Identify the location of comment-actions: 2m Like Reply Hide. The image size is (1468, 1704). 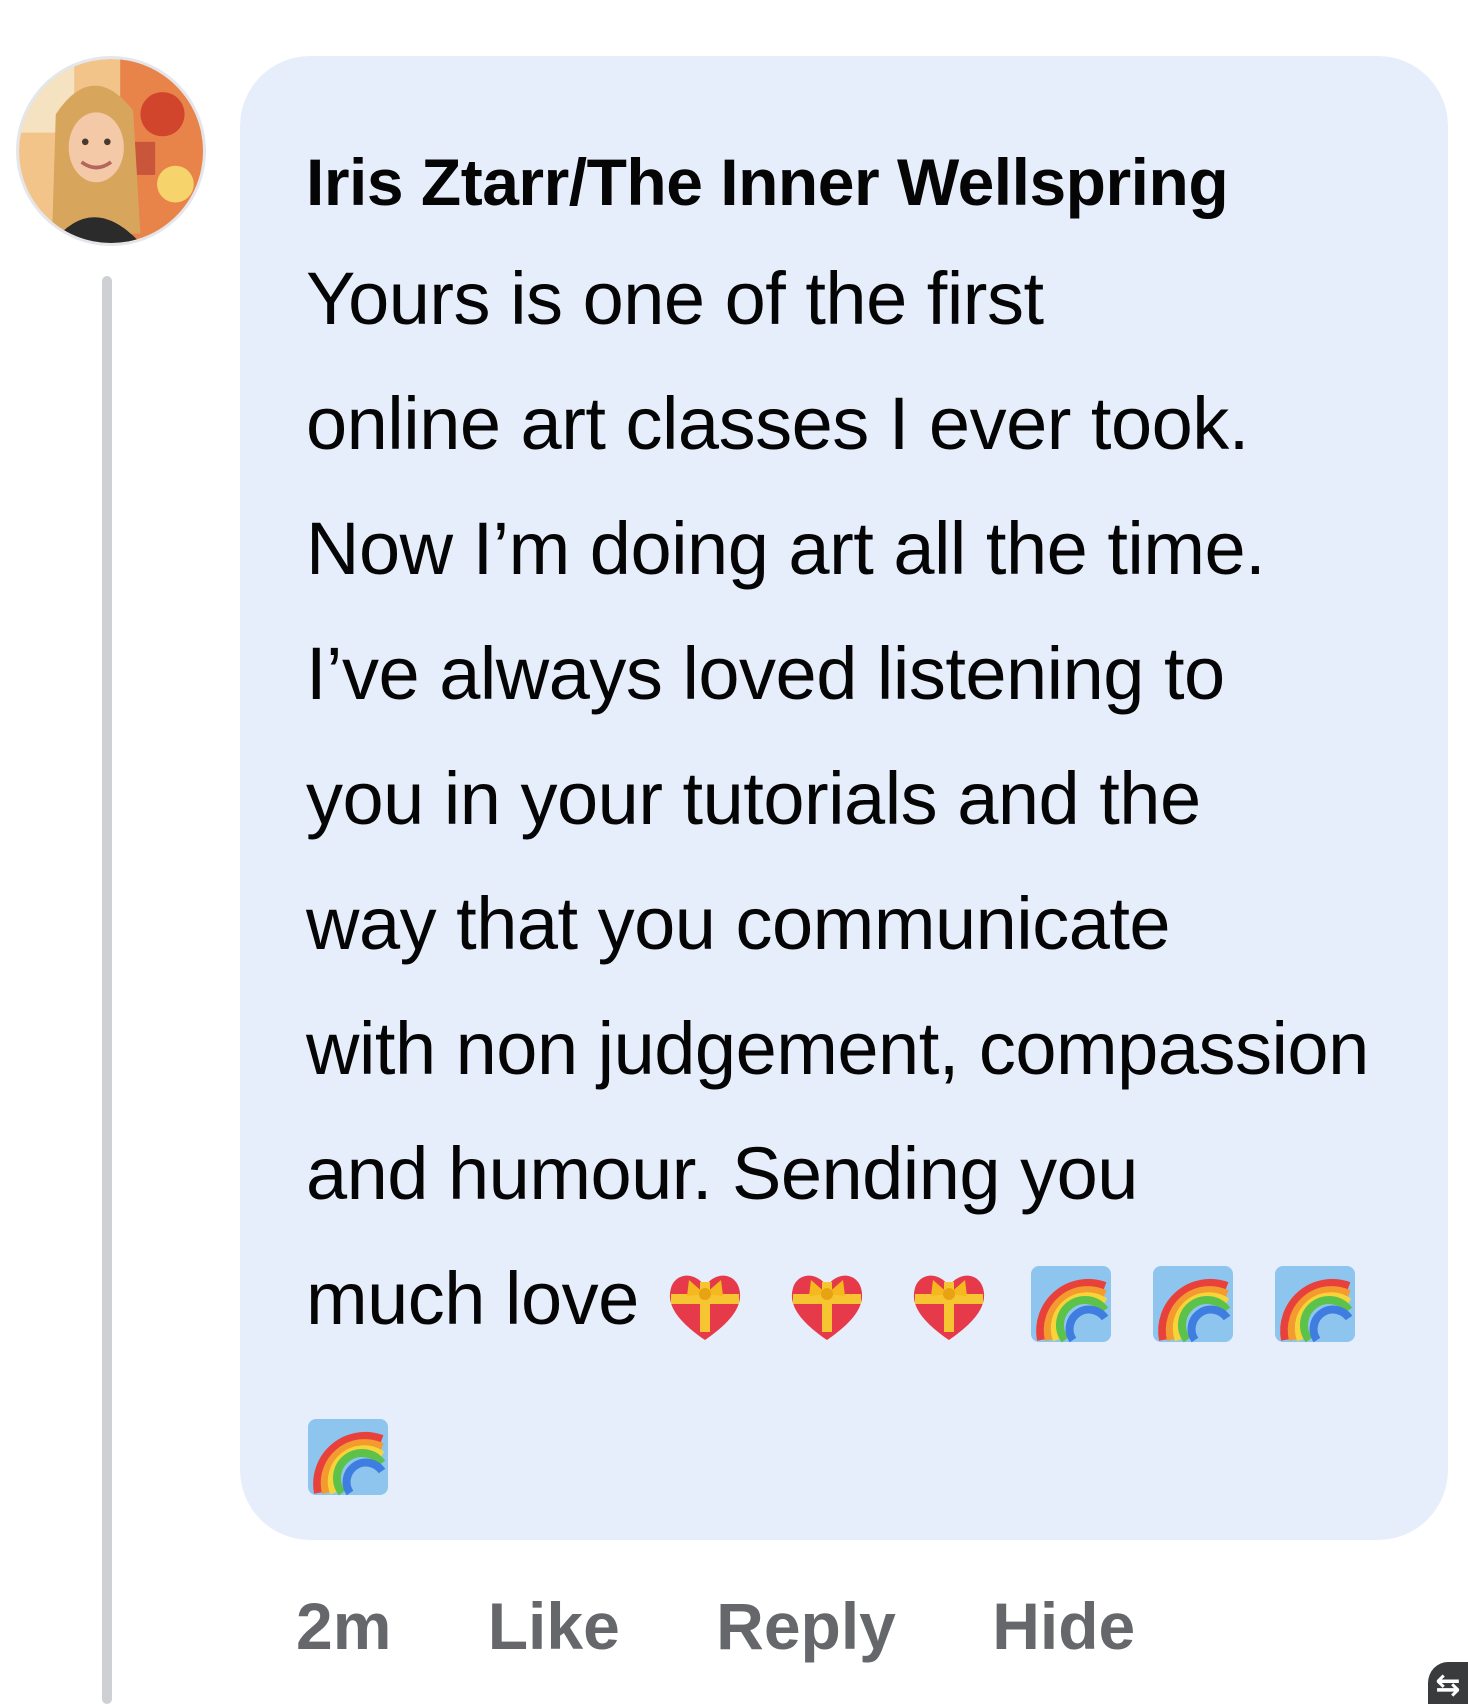
(754, 1626).